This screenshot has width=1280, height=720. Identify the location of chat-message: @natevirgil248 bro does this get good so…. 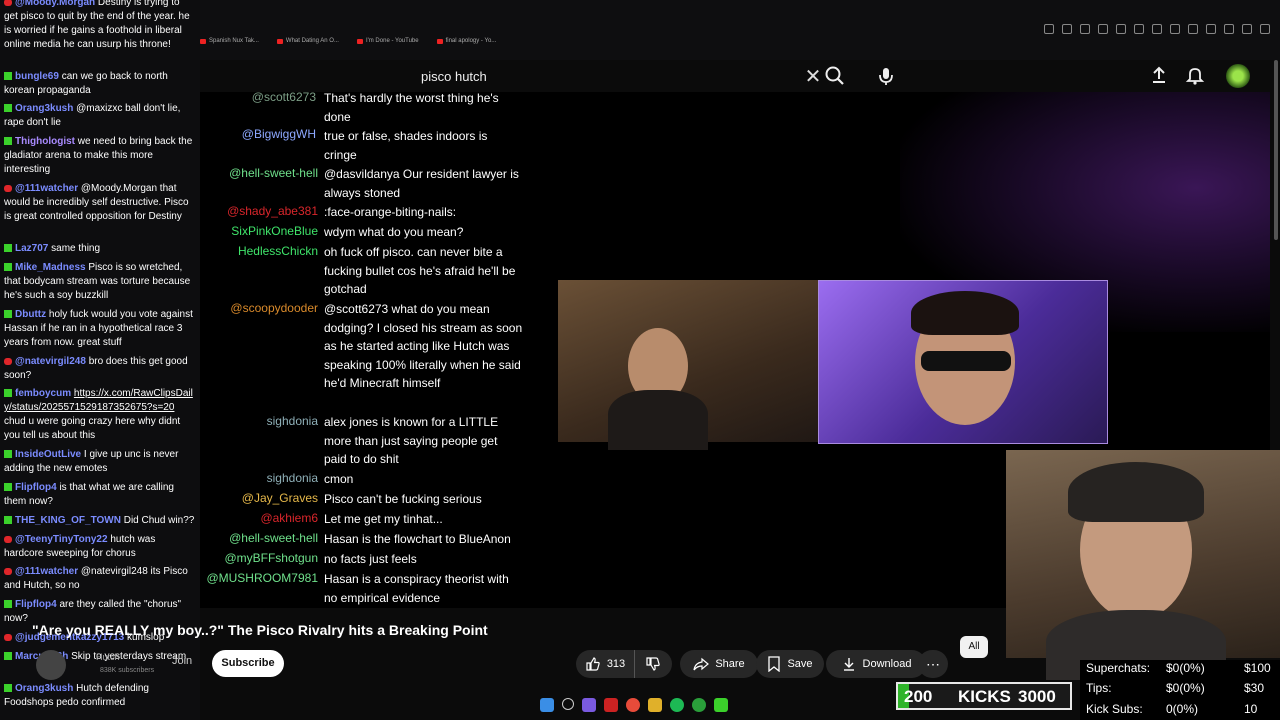
(96, 368).